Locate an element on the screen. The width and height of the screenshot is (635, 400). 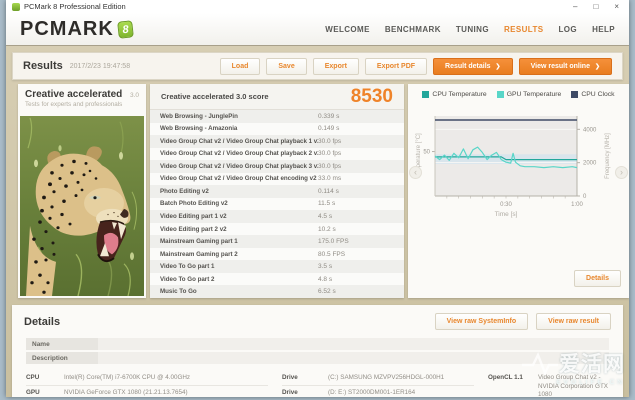
spec-label: GPU is located at coordinates (33, 392).